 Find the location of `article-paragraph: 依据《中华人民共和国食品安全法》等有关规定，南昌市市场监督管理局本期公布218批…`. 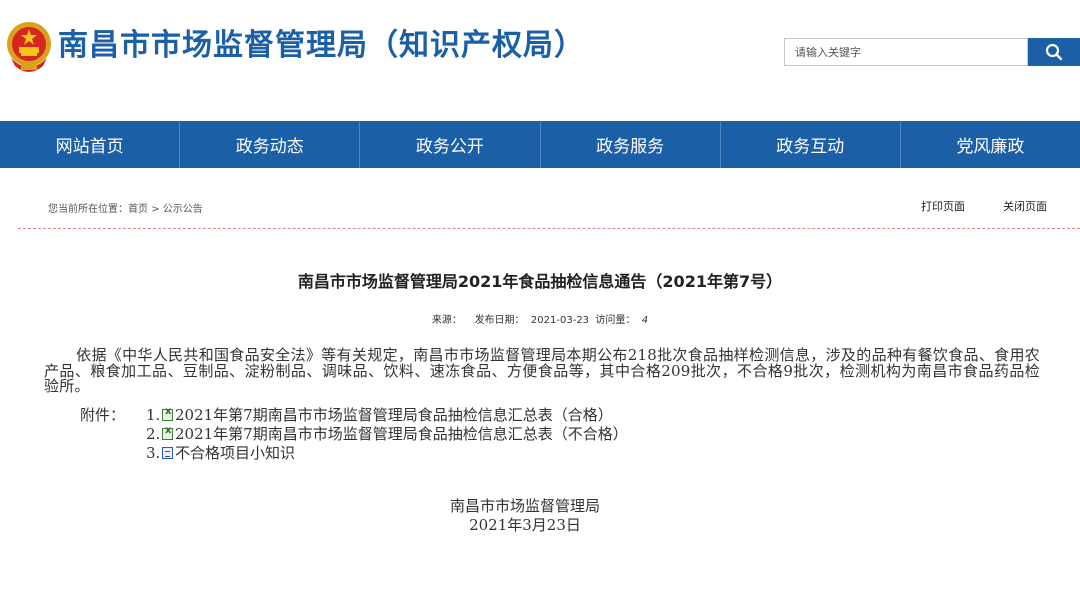

article-paragraph: 依据《中华人民共和国食品安全法》等有关规定，南昌市市场监督管理局本期公布218批… is located at coordinates (542, 370).